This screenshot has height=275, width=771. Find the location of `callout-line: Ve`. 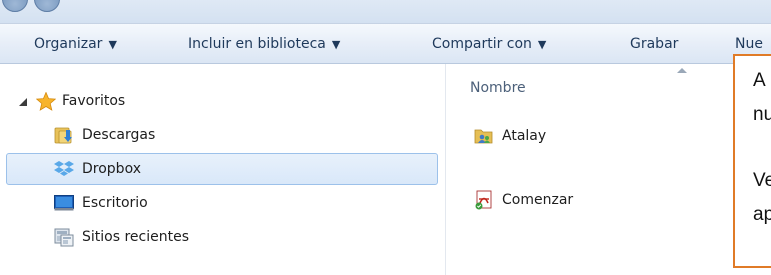

callout-line: Ve is located at coordinates (762, 180).